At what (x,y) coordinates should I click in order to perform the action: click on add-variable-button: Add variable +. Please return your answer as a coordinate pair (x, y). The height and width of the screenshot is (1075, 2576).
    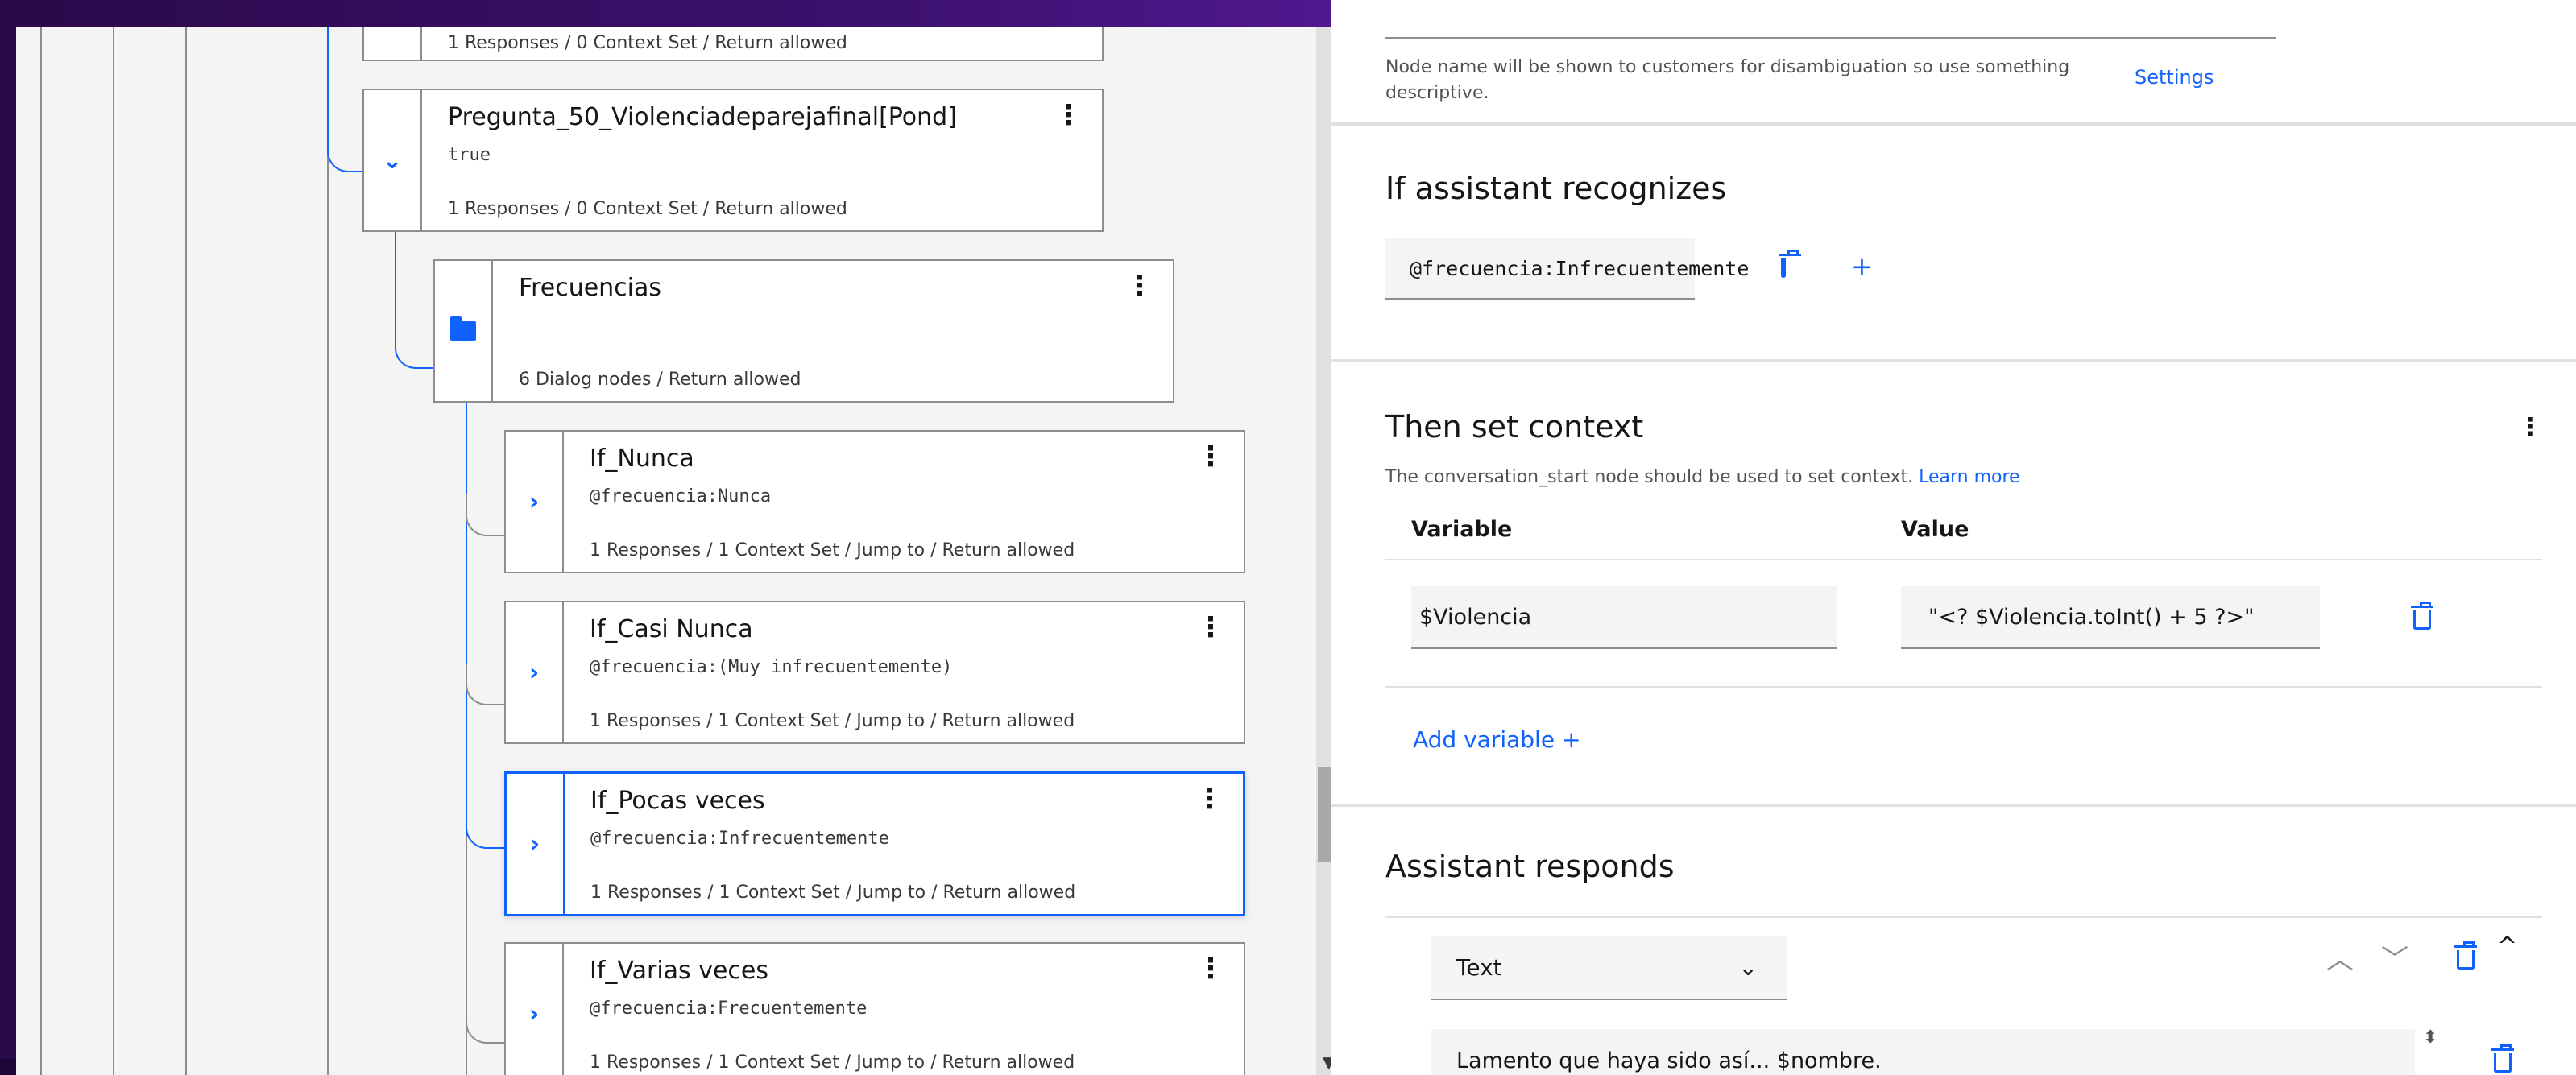
    Looking at the image, I should click on (1496, 739).